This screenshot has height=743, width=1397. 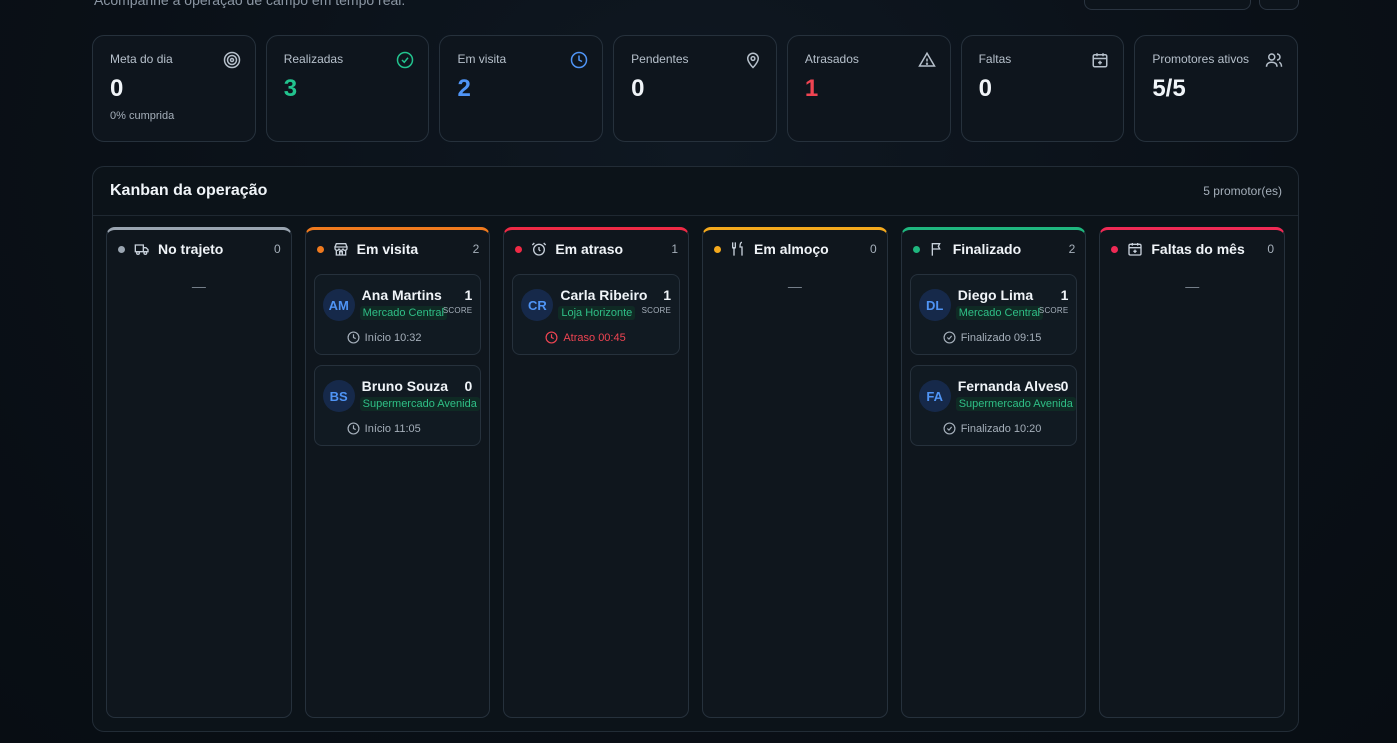 I want to click on column-title: No trajeto, so click(x=191, y=249).